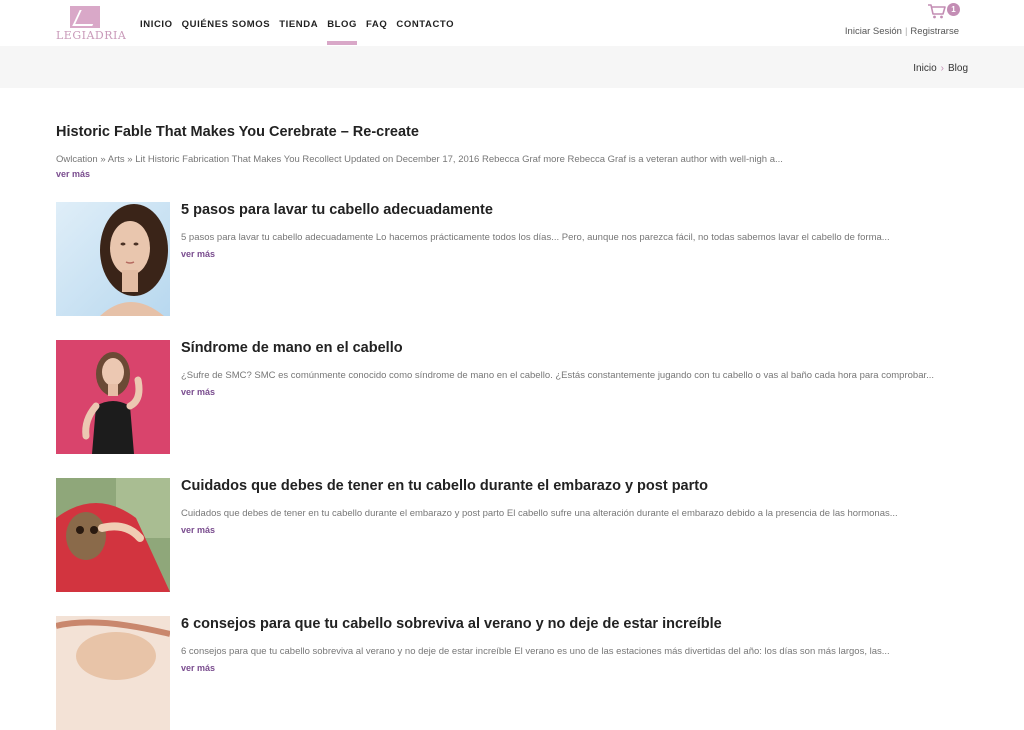 Image resolution: width=1024 pixels, height=730 pixels. Describe the element at coordinates (953, 9) in the screenshot. I see `cart-count-badge: 1` at that location.